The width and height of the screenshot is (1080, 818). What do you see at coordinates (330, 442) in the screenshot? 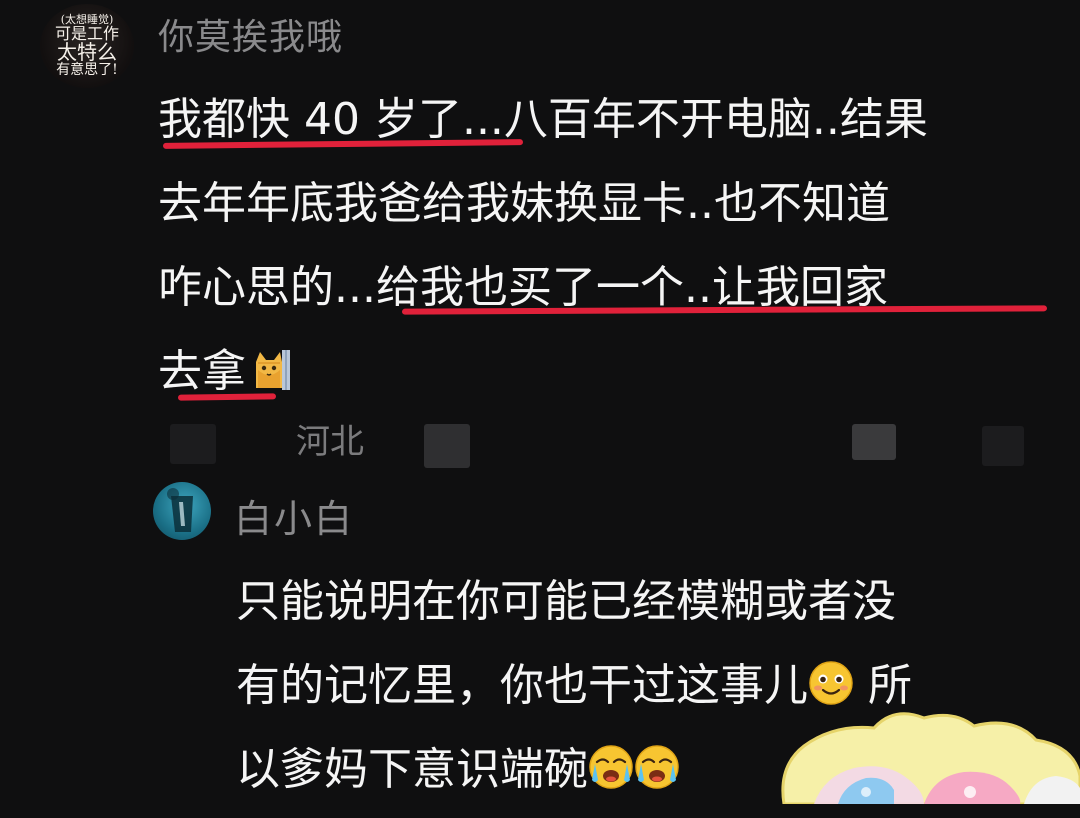
I see `location-label: 河北` at bounding box center [330, 442].